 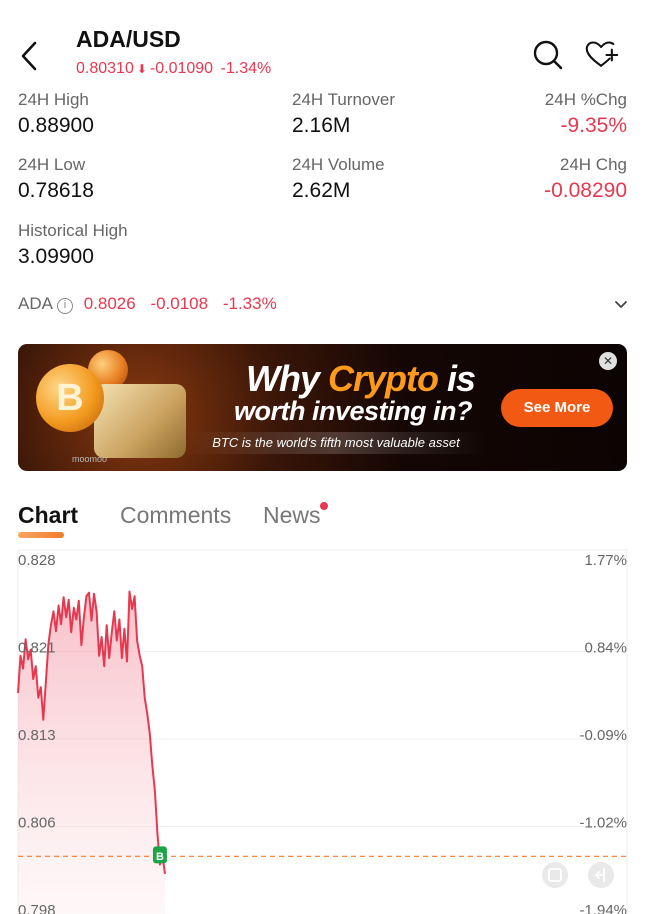 I want to click on stat-24h-turnover: 24H Turnover 2.16M, so click(x=343, y=114).